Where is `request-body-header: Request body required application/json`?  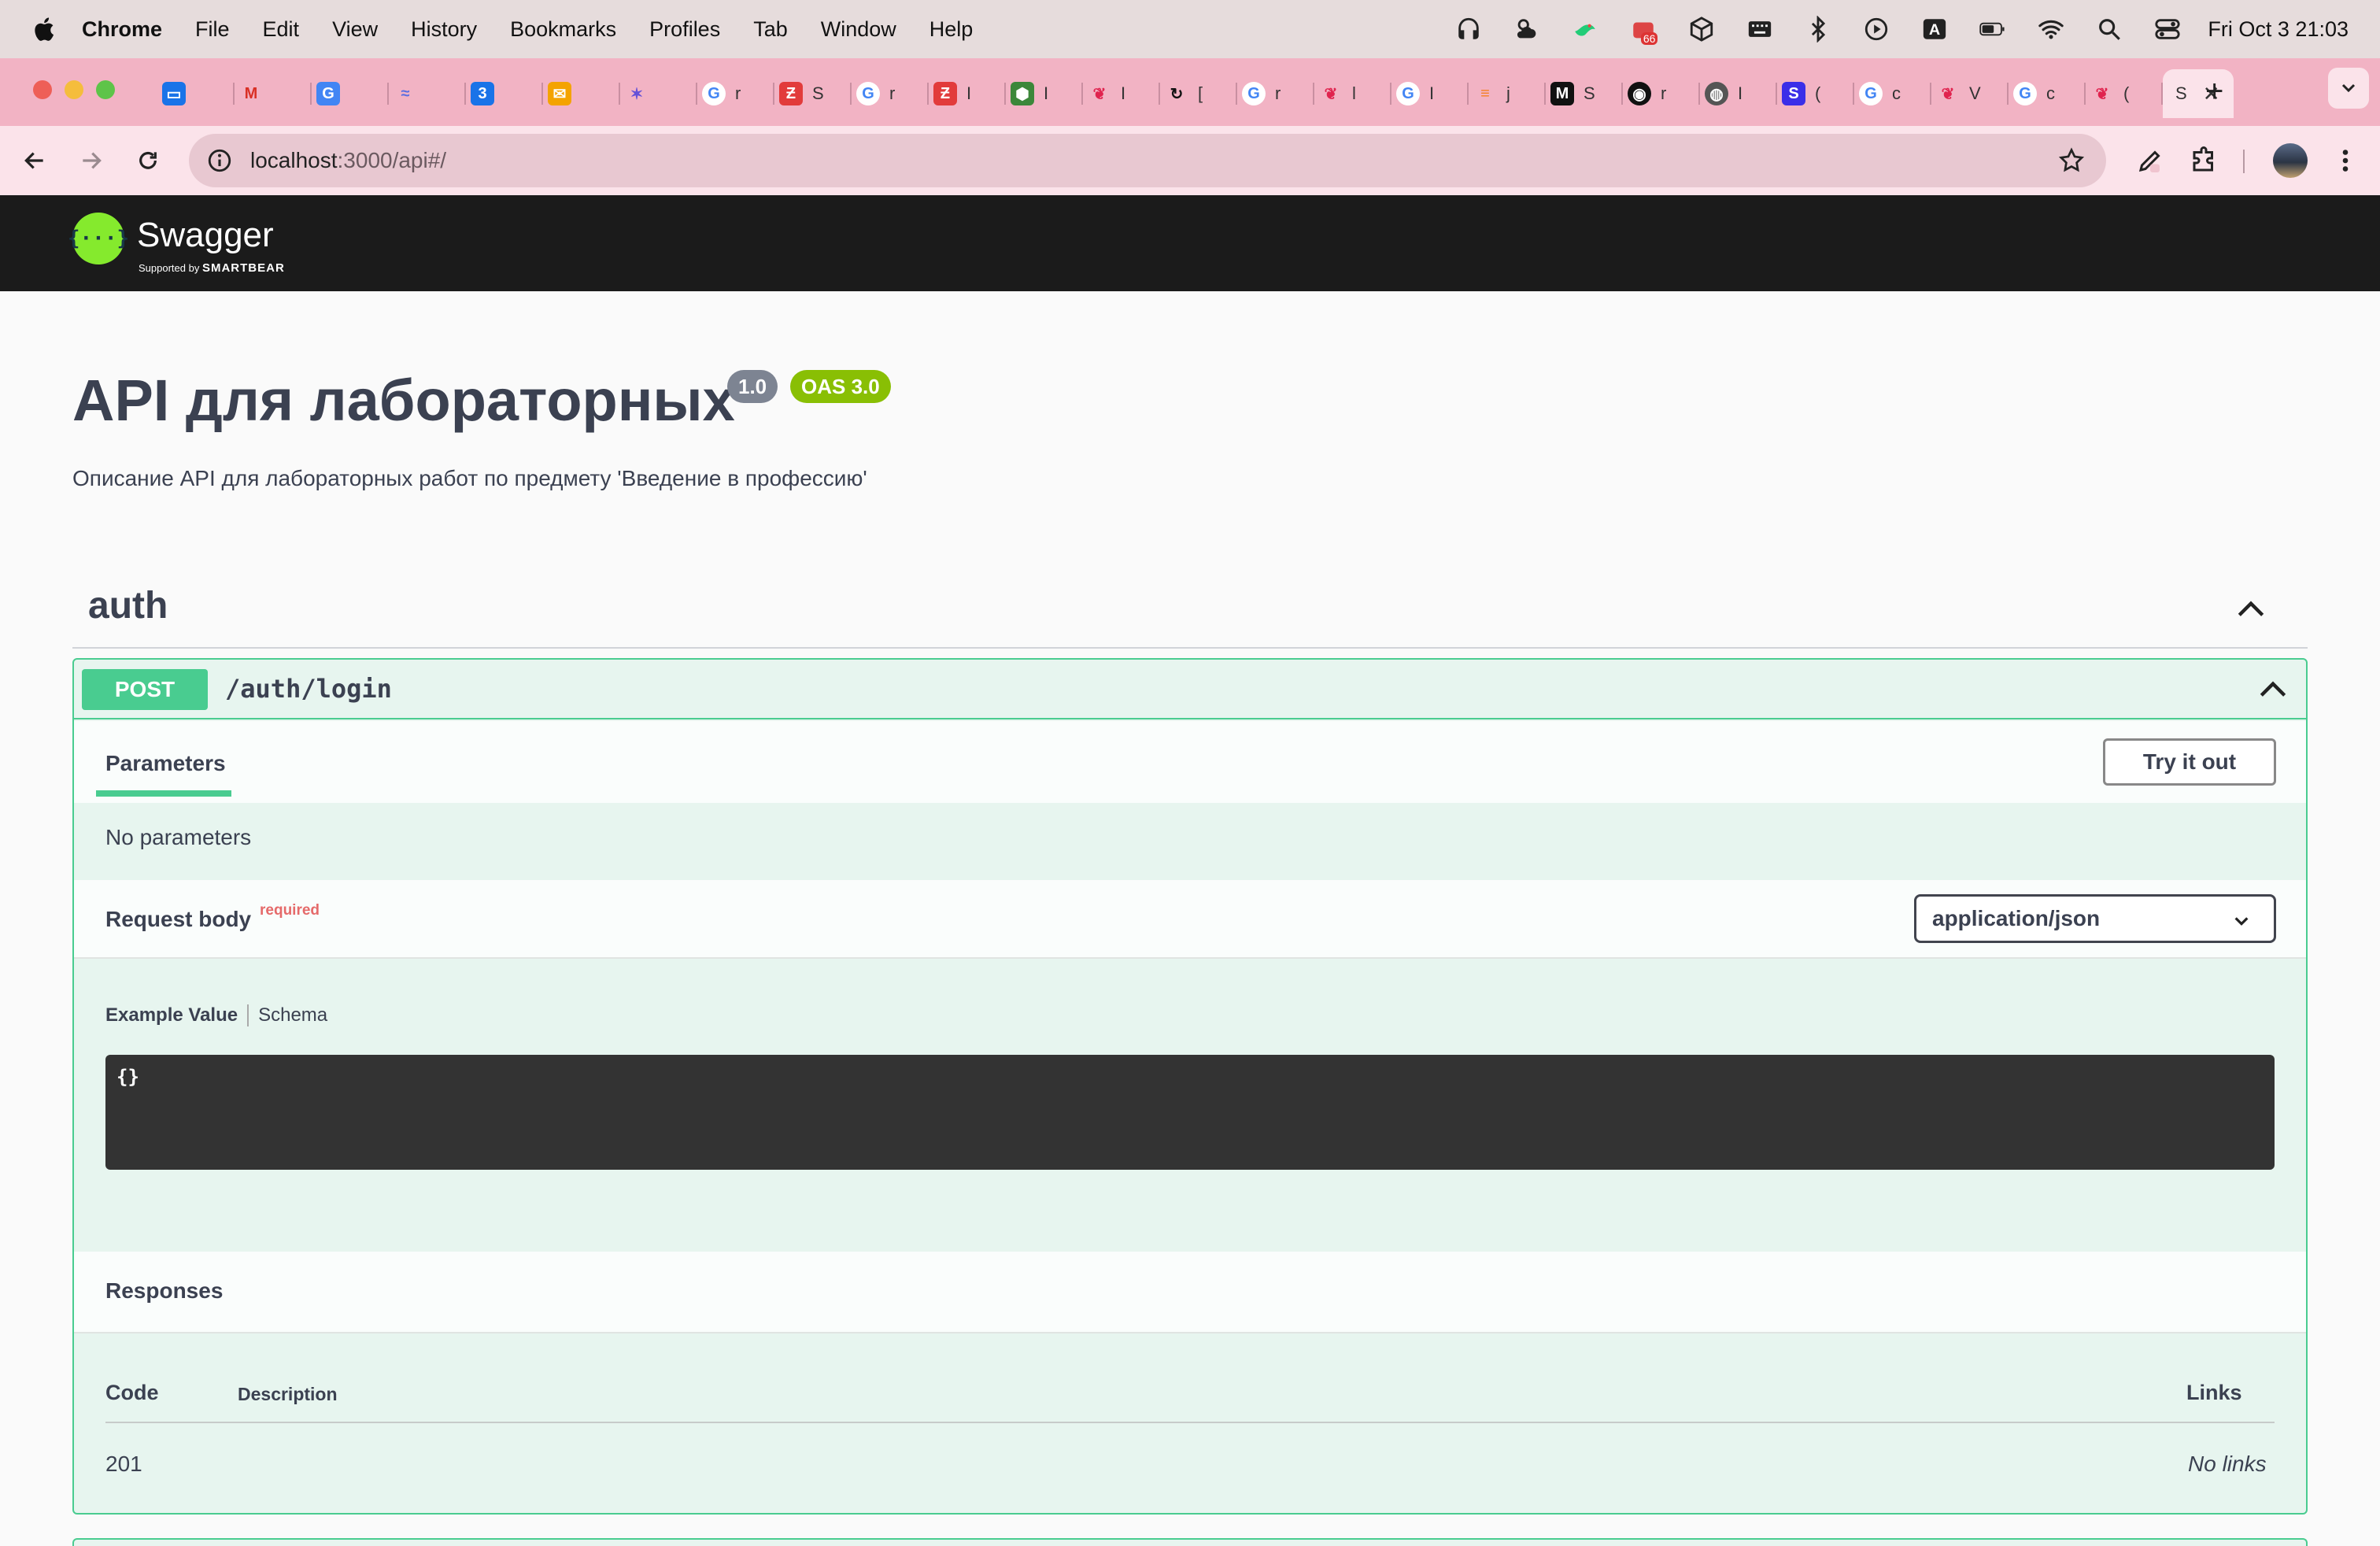 request-body-header: Request body required application/json is located at coordinates (1190, 919).